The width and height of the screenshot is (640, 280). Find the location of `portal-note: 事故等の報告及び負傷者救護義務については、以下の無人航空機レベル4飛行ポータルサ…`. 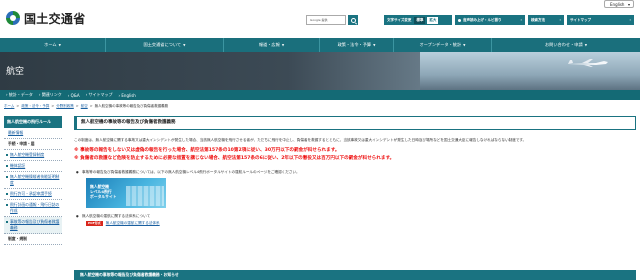

portal-note: 事故等の報告及び負傷者救護義務については、以下の無人航空機レベル4飛行ポータルサ… is located at coordinates (355, 172).